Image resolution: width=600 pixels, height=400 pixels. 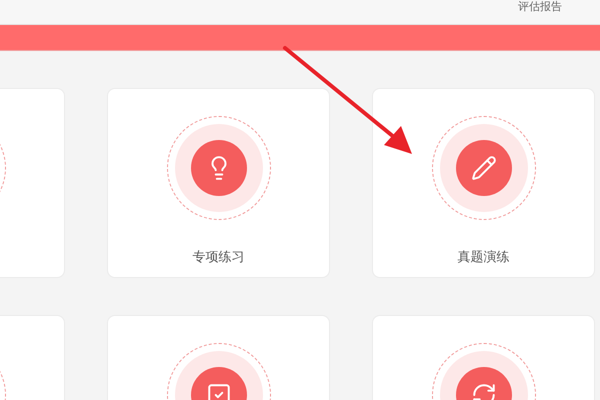 What do you see at coordinates (540, 7) in the screenshot?
I see `nav-link: 评估报告` at bounding box center [540, 7].